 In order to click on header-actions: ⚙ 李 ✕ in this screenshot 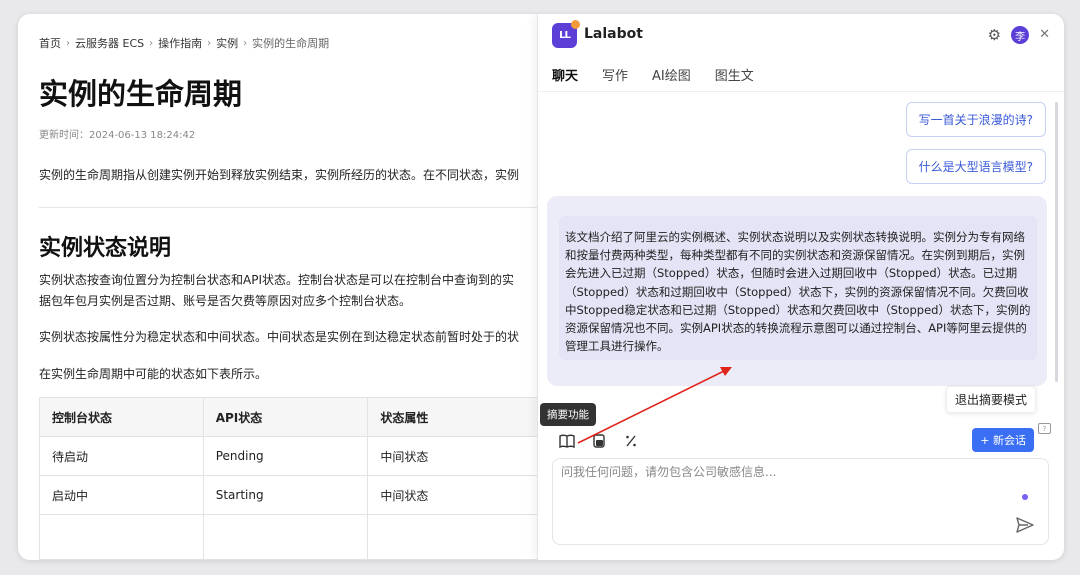, I will do `click(1019, 35)`.